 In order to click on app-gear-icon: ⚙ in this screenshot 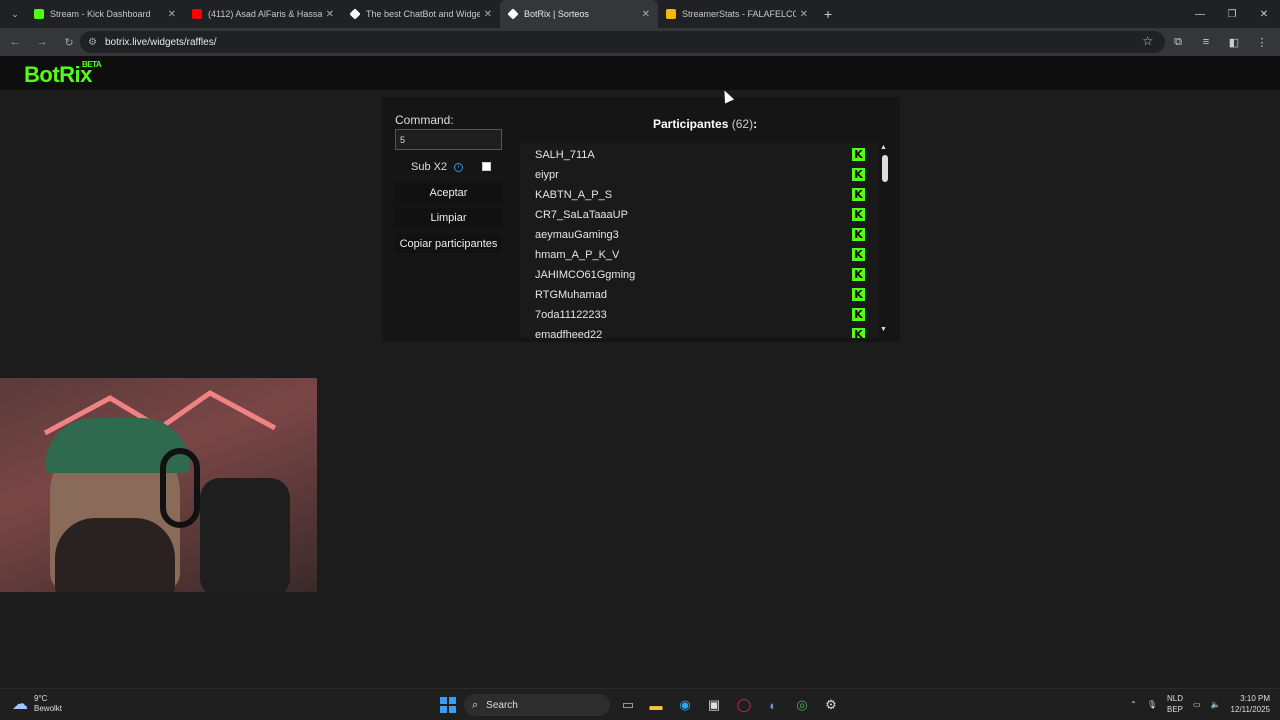, I will do `click(831, 705)`.